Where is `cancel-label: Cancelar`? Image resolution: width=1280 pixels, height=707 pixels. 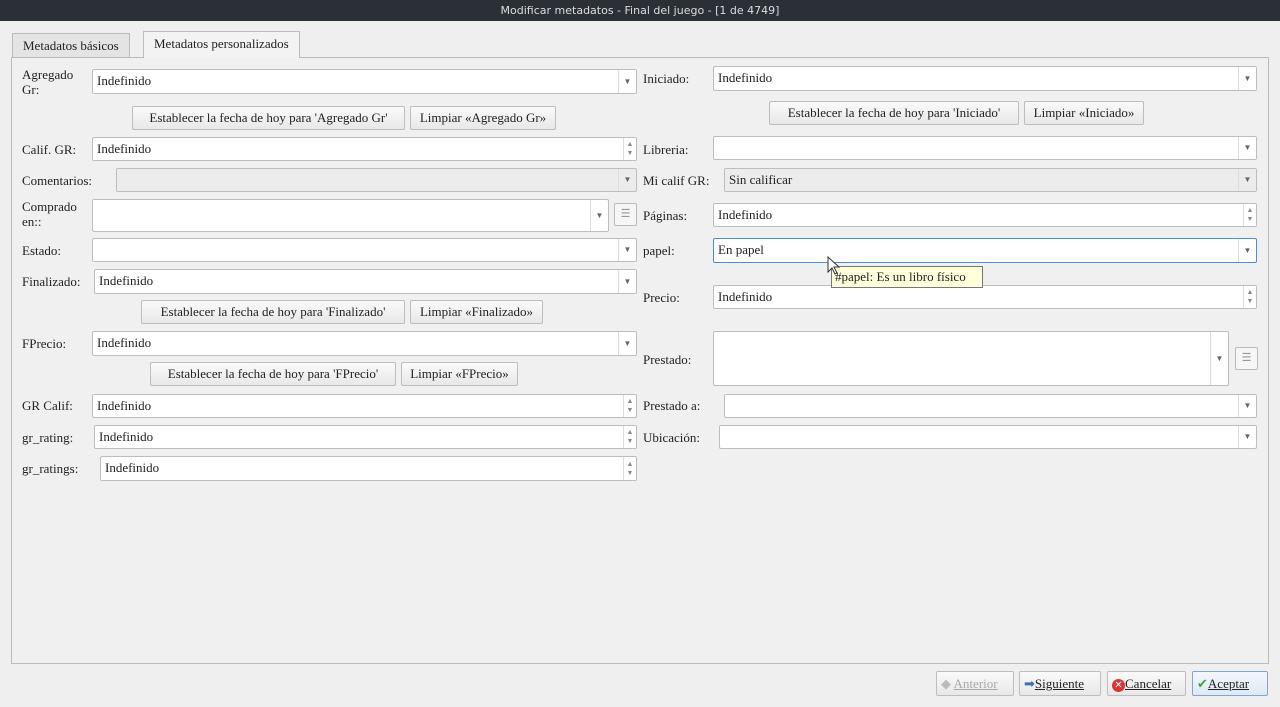
cancel-label: Cancelar is located at coordinates (1148, 683).